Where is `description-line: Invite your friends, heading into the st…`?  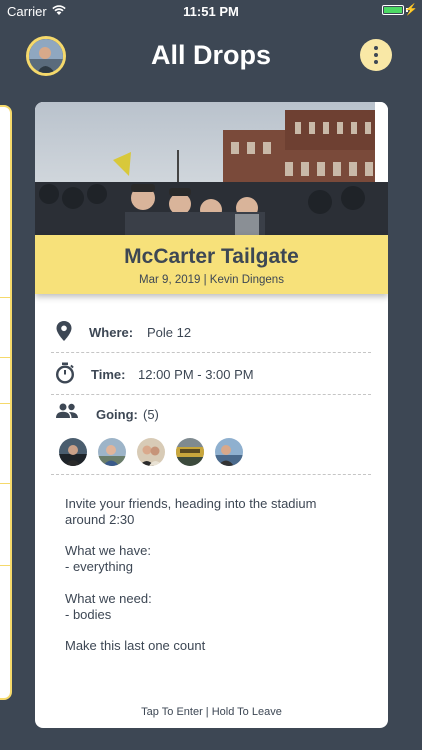
description-line: Invite your friends, heading into the st… is located at coordinates (191, 503).